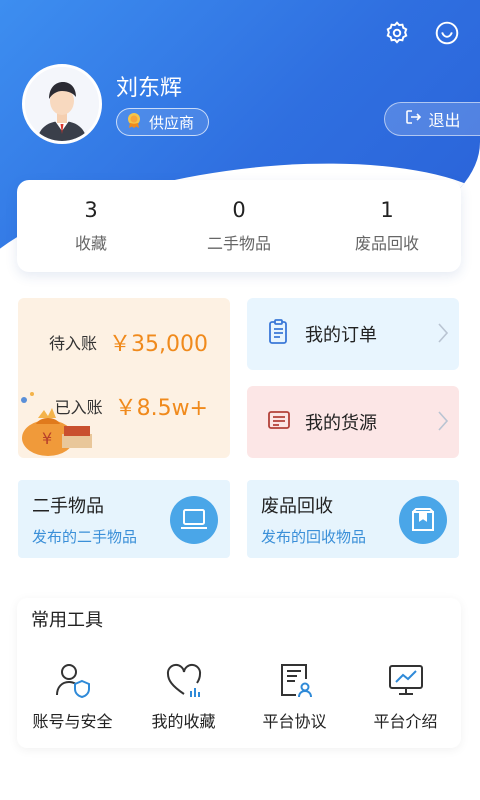  I want to click on settings-icon, so click(397, 33).